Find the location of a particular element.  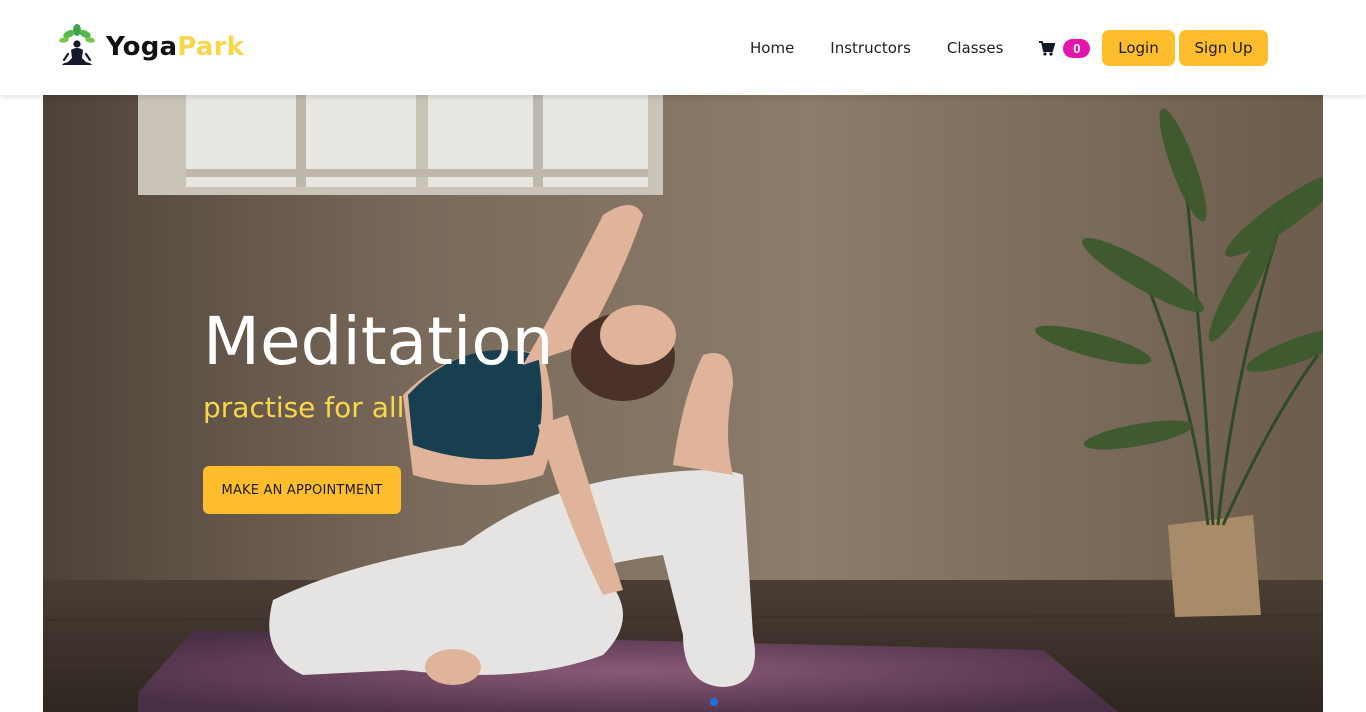

signup-button: Sign Up is located at coordinates (1223, 48).